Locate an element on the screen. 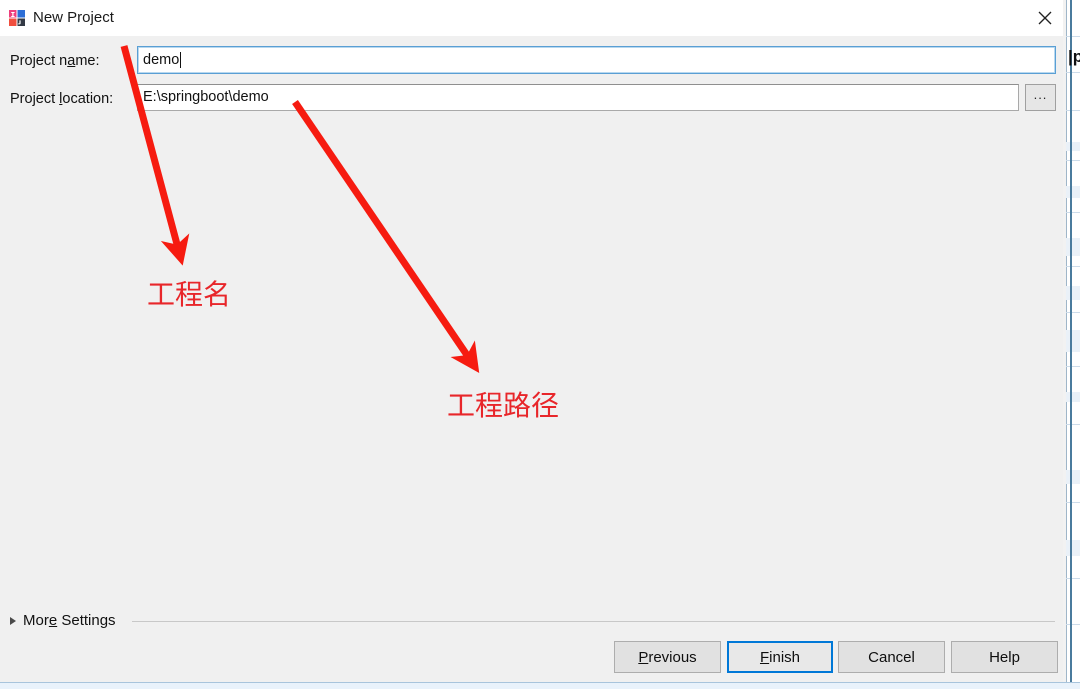 Image resolution: width=1080 pixels, height=689 pixels. more-settings-toggle: More Settings is located at coordinates (63, 621).